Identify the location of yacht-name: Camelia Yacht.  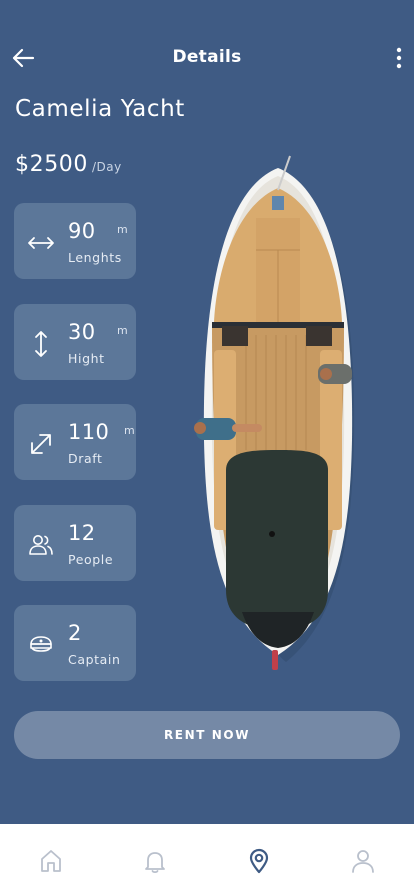
(100, 109).